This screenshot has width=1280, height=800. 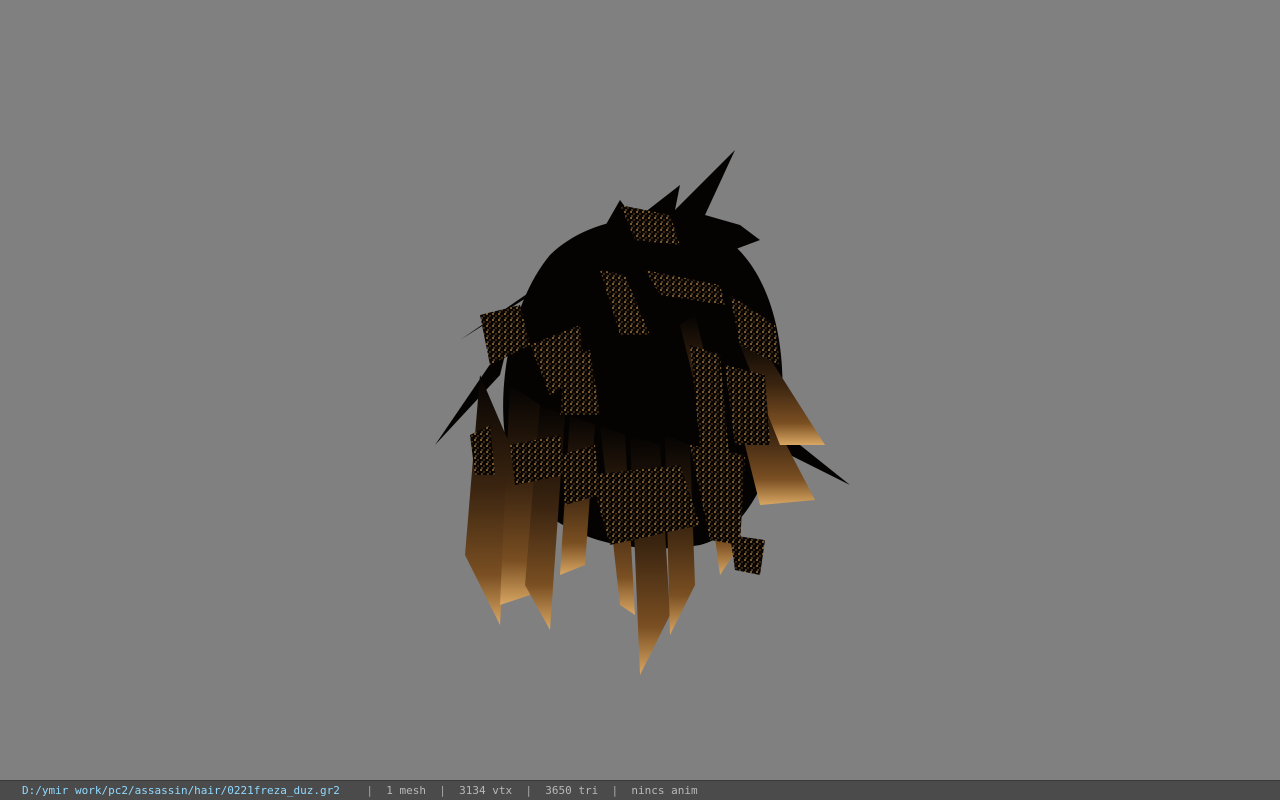 What do you see at coordinates (406, 790) in the screenshot?
I see `mesh-count: 1 mesh` at bounding box center [406, 790].